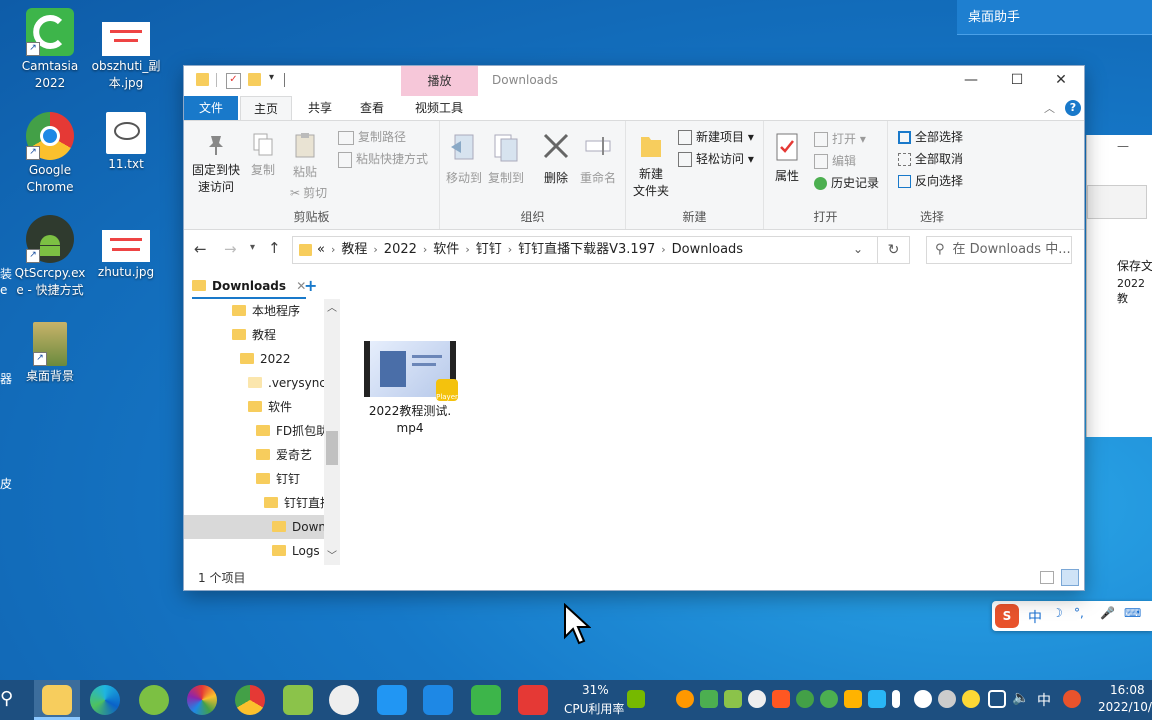 The width and height of the screenshot is (1152, 720). I want to click on nav-item: 爱奇艺, so click(284, 455).